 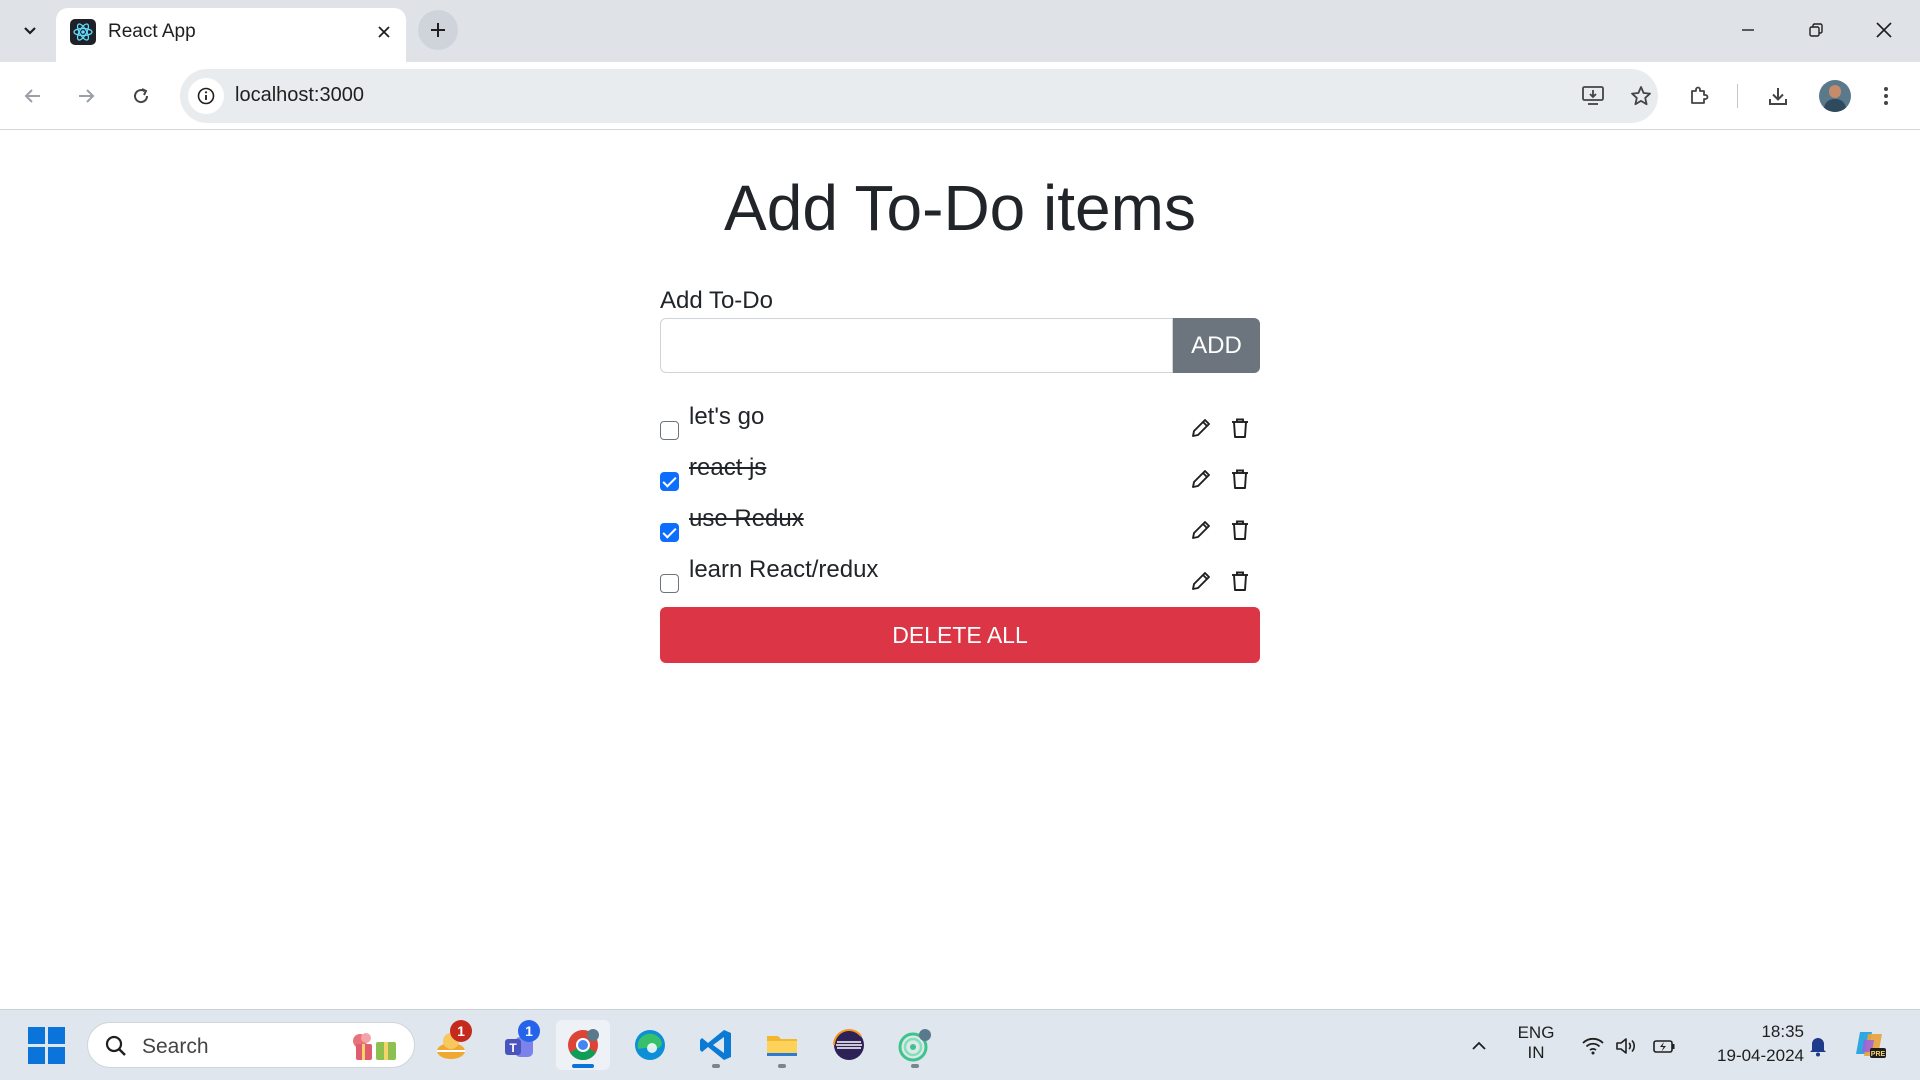 I want to click on language-line2: IN, so click(x=1536, y=1052).